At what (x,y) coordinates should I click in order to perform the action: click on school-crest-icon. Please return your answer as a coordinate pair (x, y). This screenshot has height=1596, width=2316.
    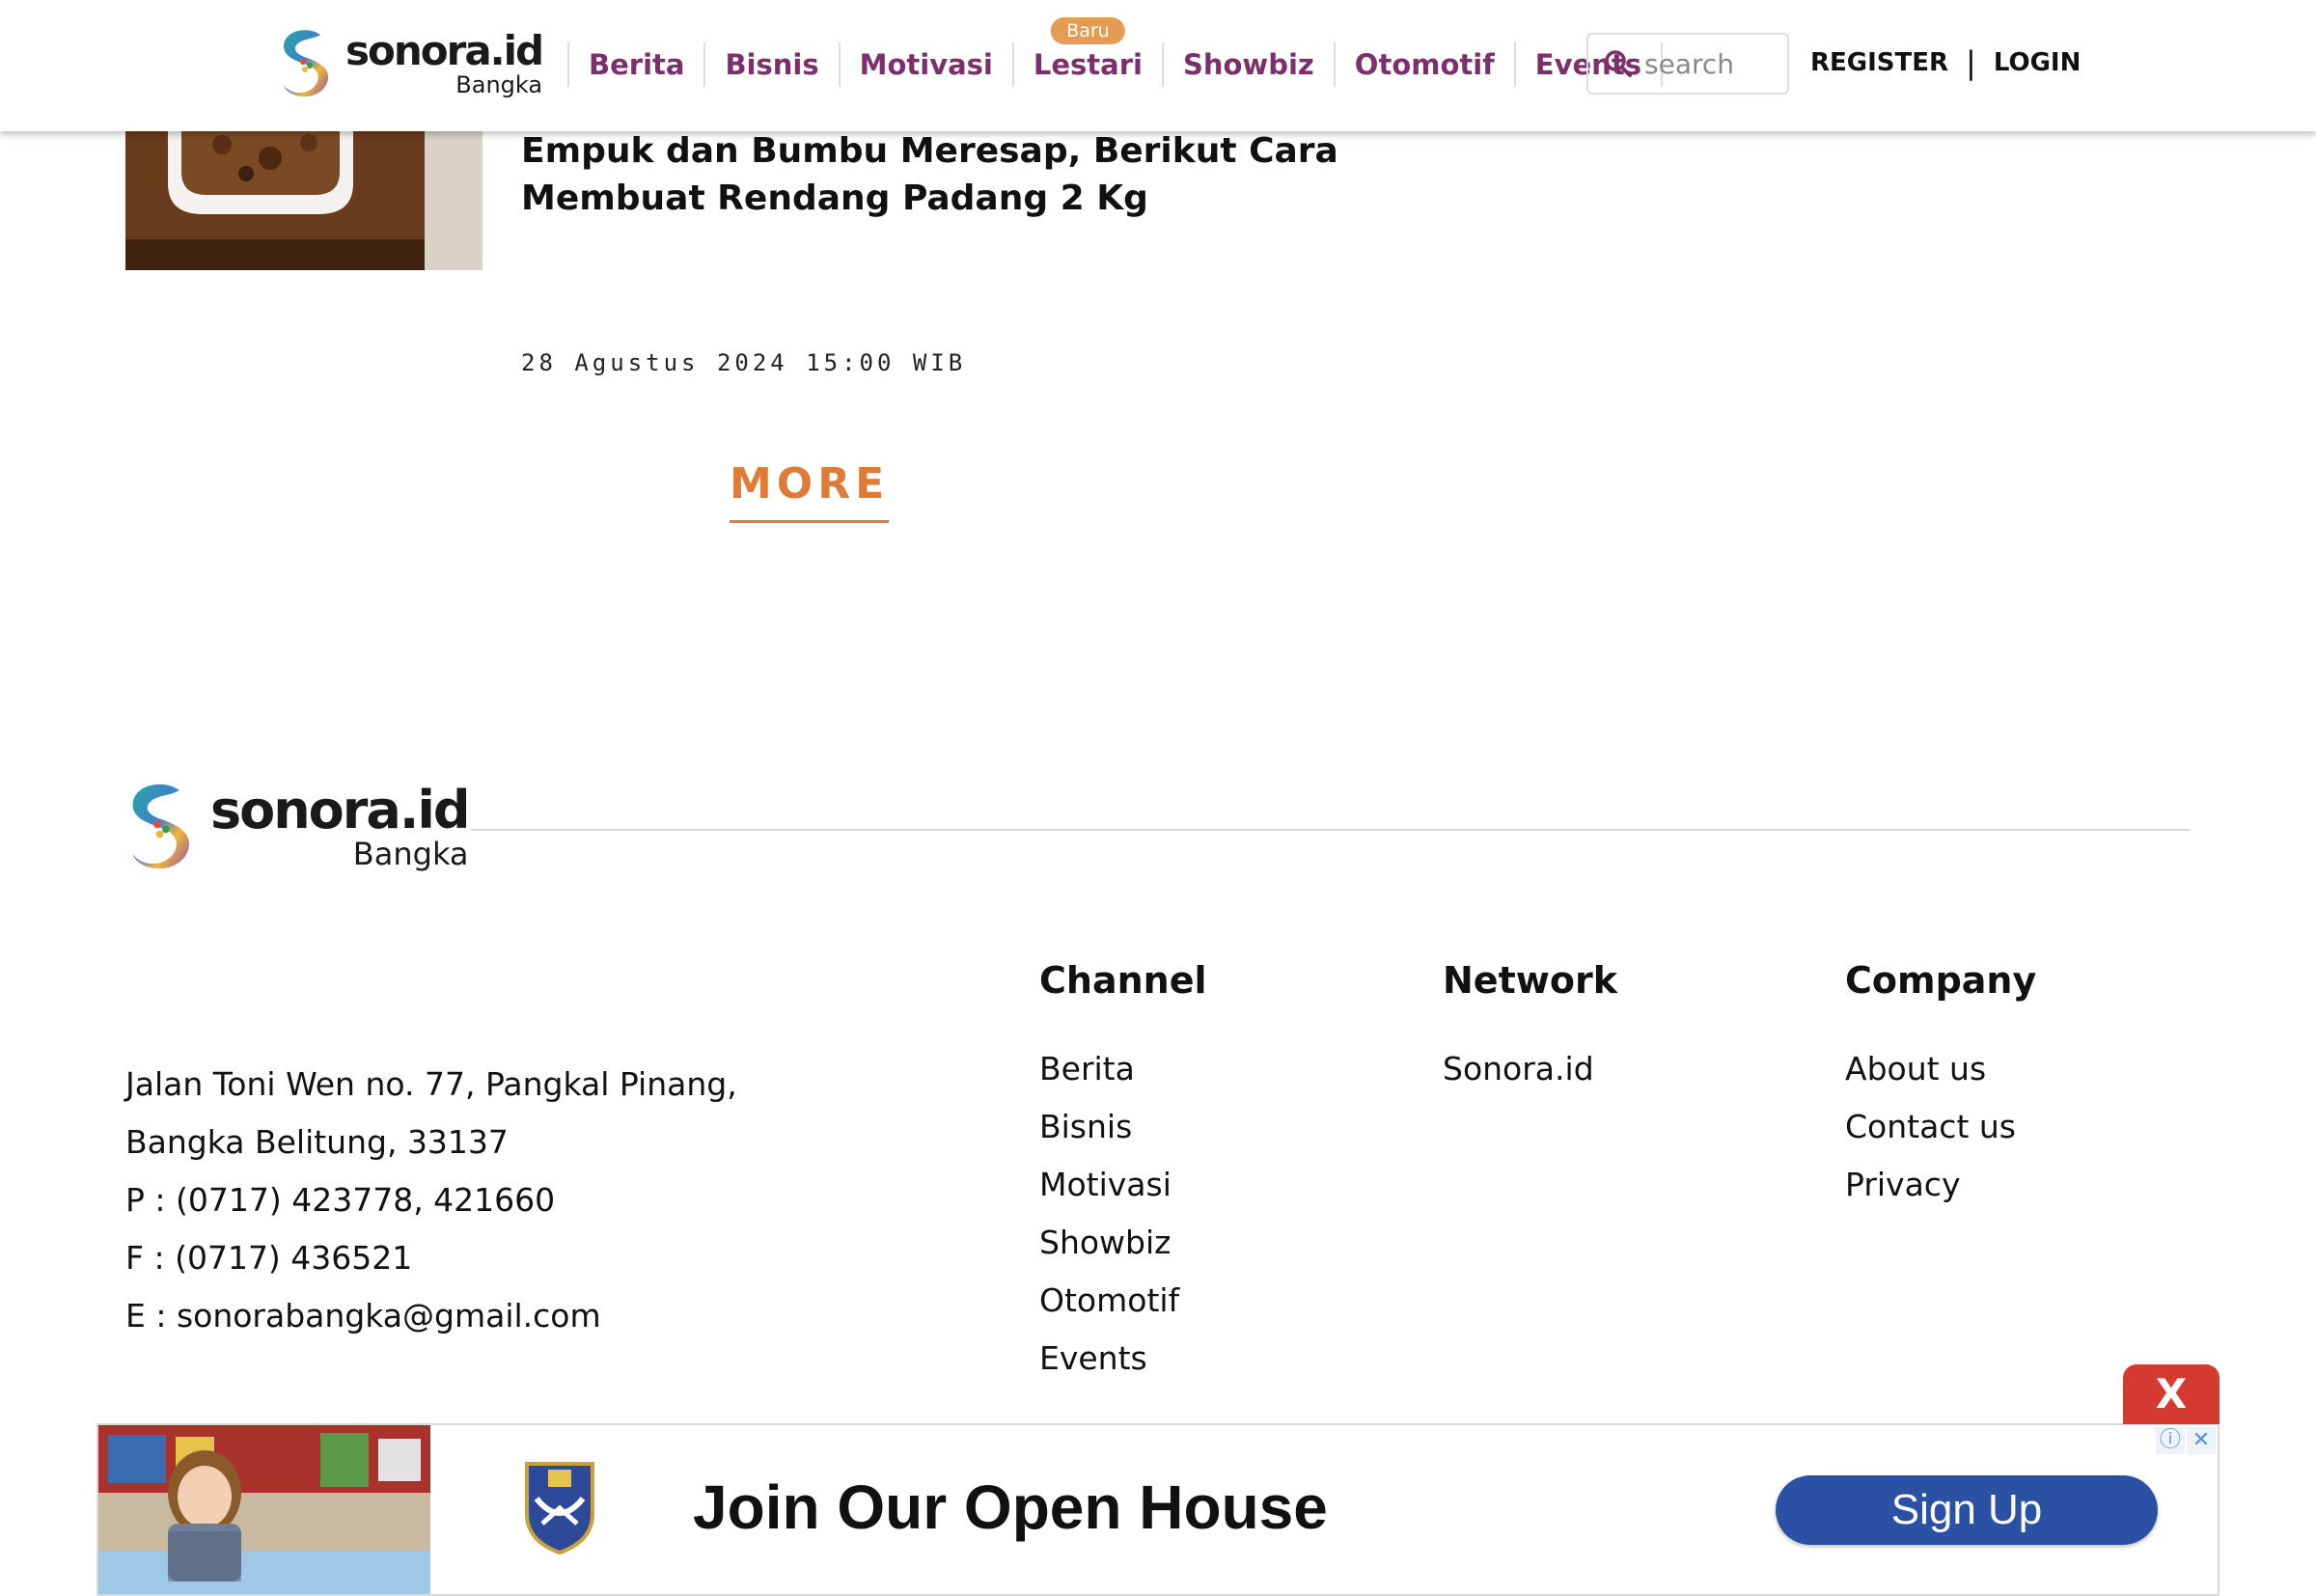
    Looking at the image, I should click on (559, 1509).